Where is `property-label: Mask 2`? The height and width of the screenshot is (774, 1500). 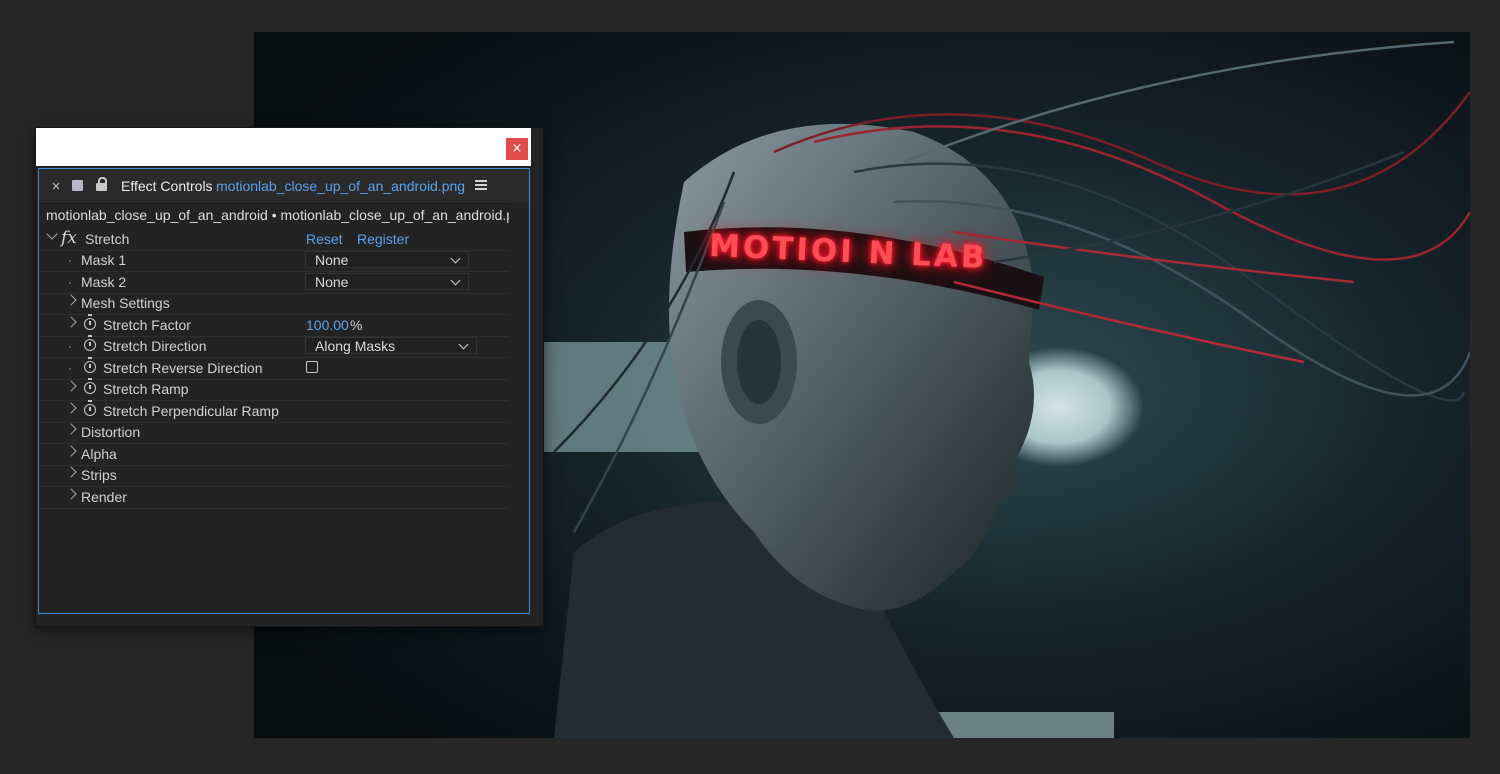 property-label: Mask 2 is located at coordinates (104, 282).